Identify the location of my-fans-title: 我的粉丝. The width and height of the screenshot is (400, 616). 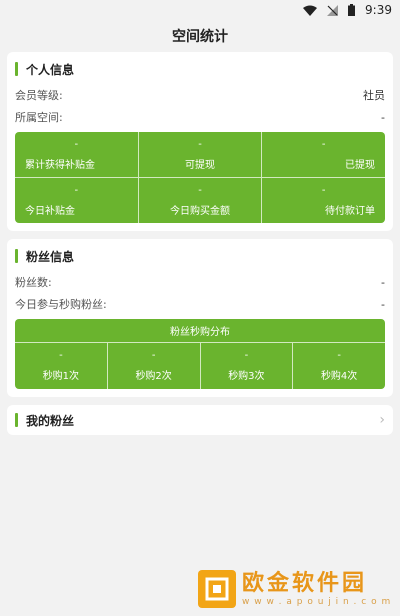
(50, 420).